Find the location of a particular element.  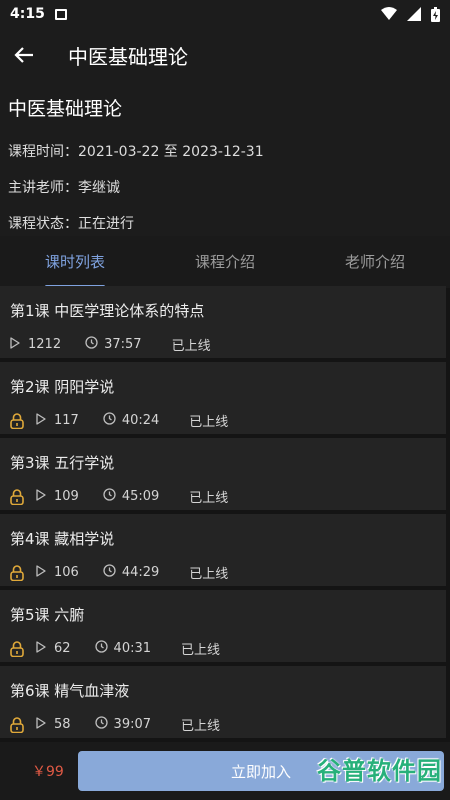

course-name: 中医基础理论 is located at coordinates (65, 109).